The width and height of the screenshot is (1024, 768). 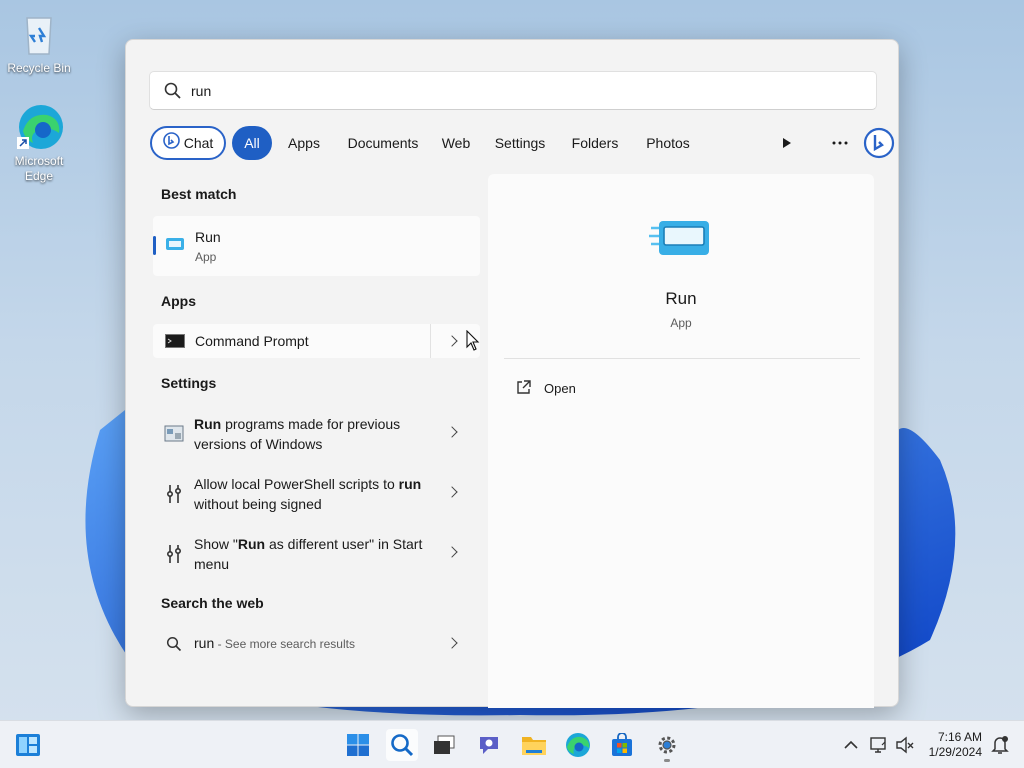 I want to click on widgets-icon, so click(x=28, y=745).